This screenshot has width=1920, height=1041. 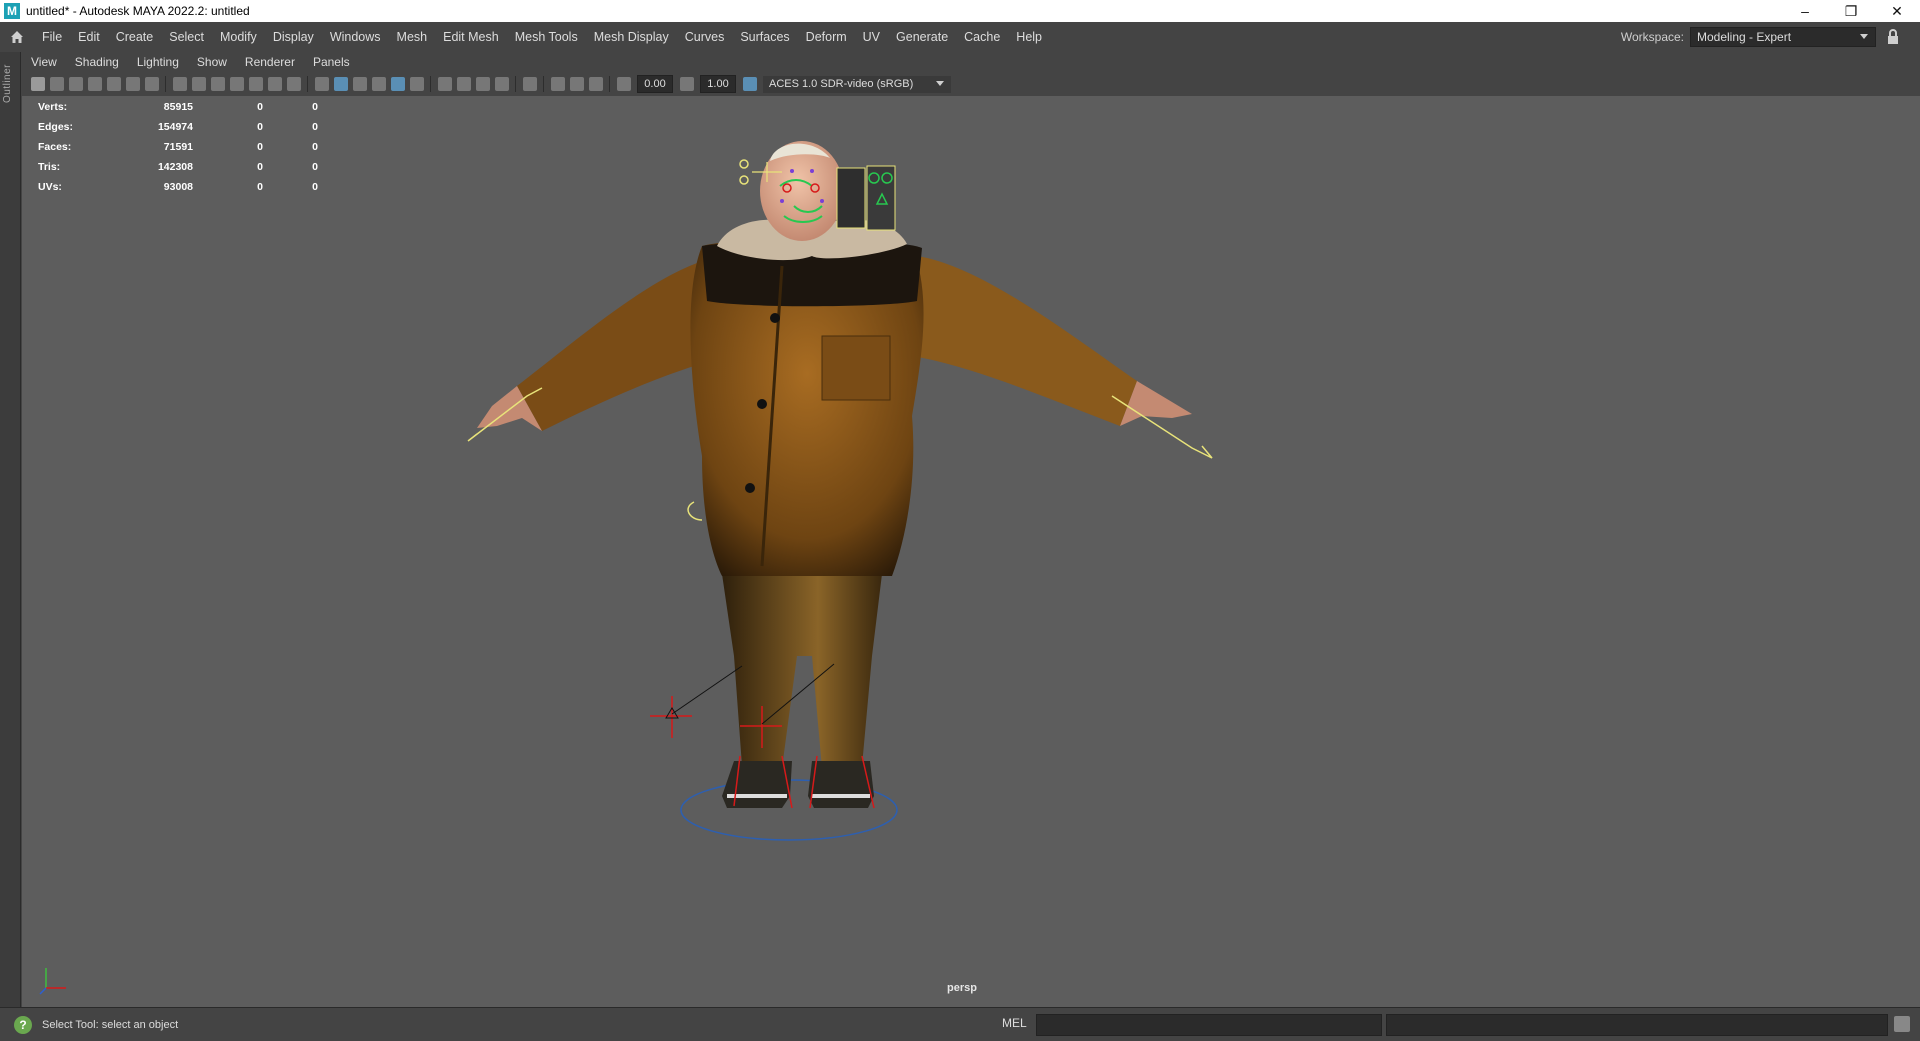 What do you see at coordinates (397, 84) in the screenshot?
I see `textured-icon` at bounding box center [397, 84].